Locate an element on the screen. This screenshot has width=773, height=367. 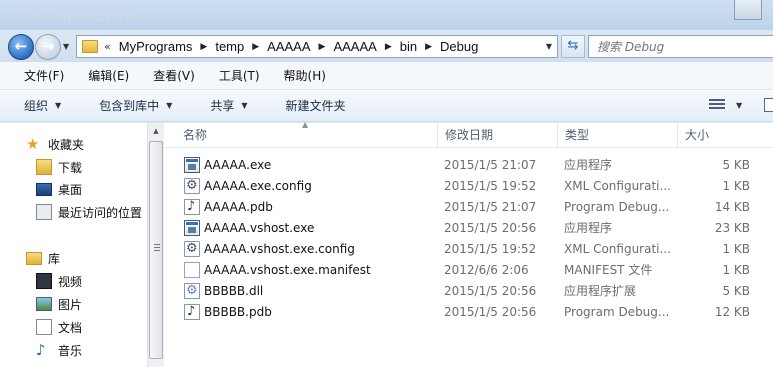
recent-places-icon is located at coordinates (44, 212).